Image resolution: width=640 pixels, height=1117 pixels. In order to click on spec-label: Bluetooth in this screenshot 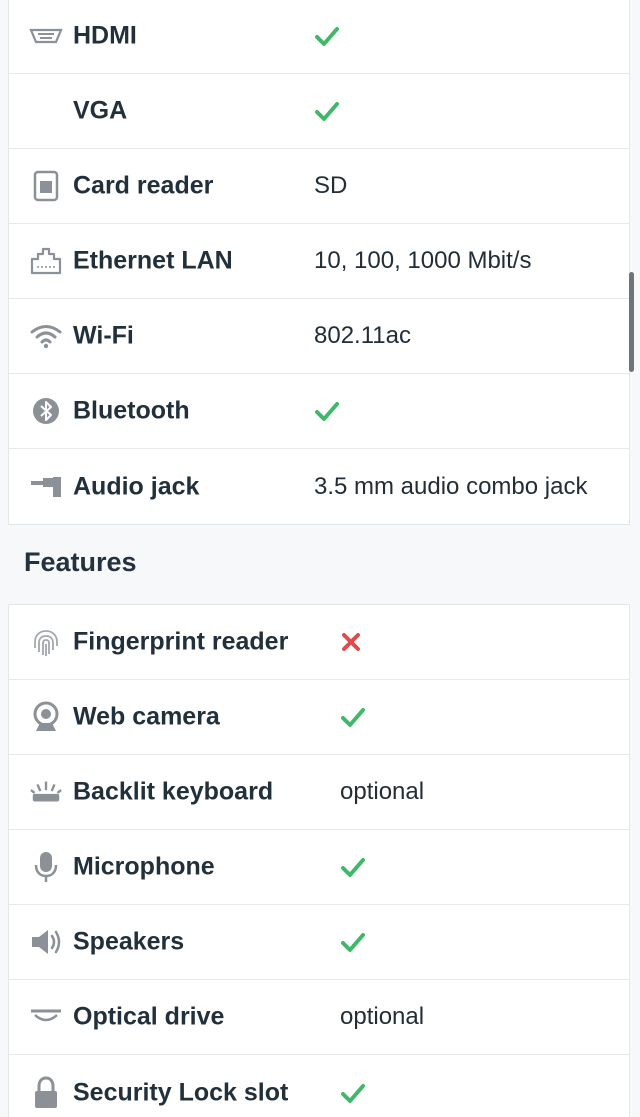, I will do `click(131, 410)`.